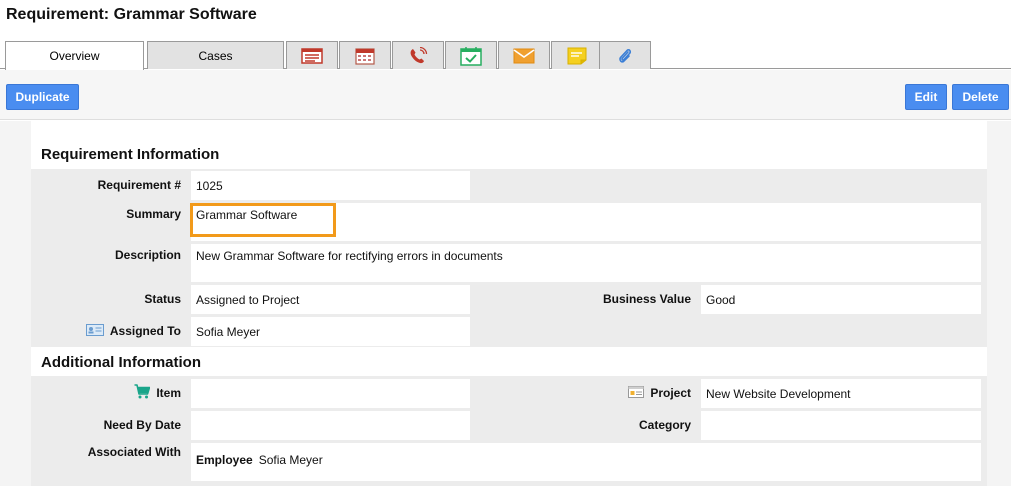 The image size is (1011, 486). I want to click on duplicate-button: Duplicate, so click(42, 97).